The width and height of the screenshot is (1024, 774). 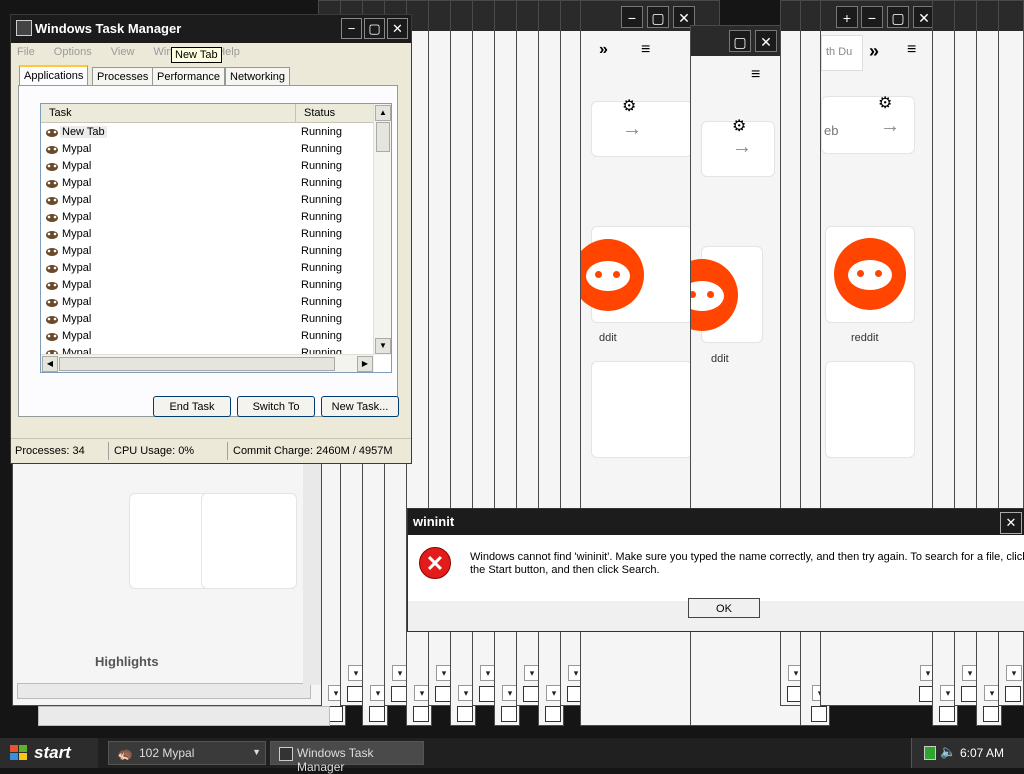 I want to click on tab-networking: Networking, so click(x=258, y=76).